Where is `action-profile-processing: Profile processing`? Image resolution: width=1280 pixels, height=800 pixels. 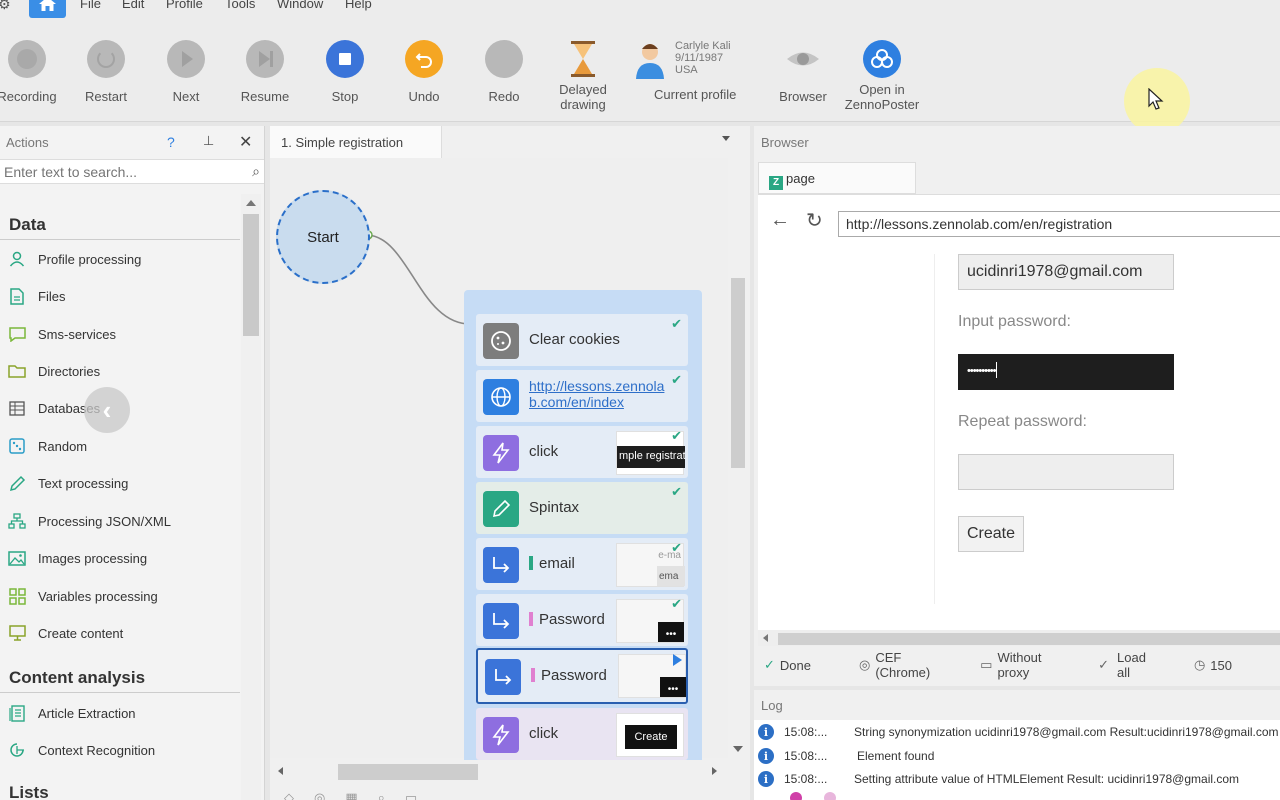 action-profile-processing: Profile processing is located at coordinates (74, 259).